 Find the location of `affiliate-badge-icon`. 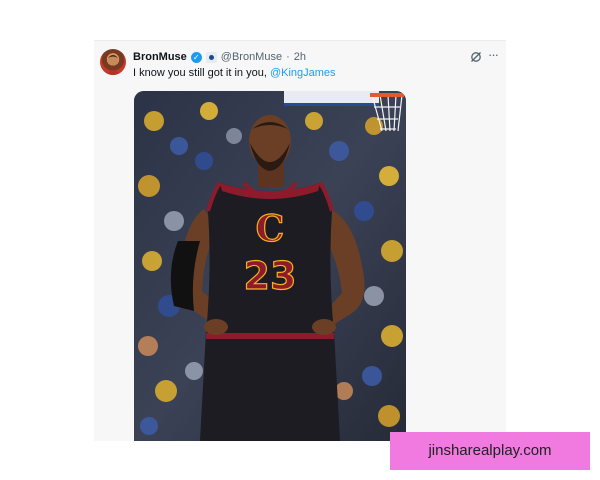

affiliate-badge-icon is located at coordinates (211, 57).